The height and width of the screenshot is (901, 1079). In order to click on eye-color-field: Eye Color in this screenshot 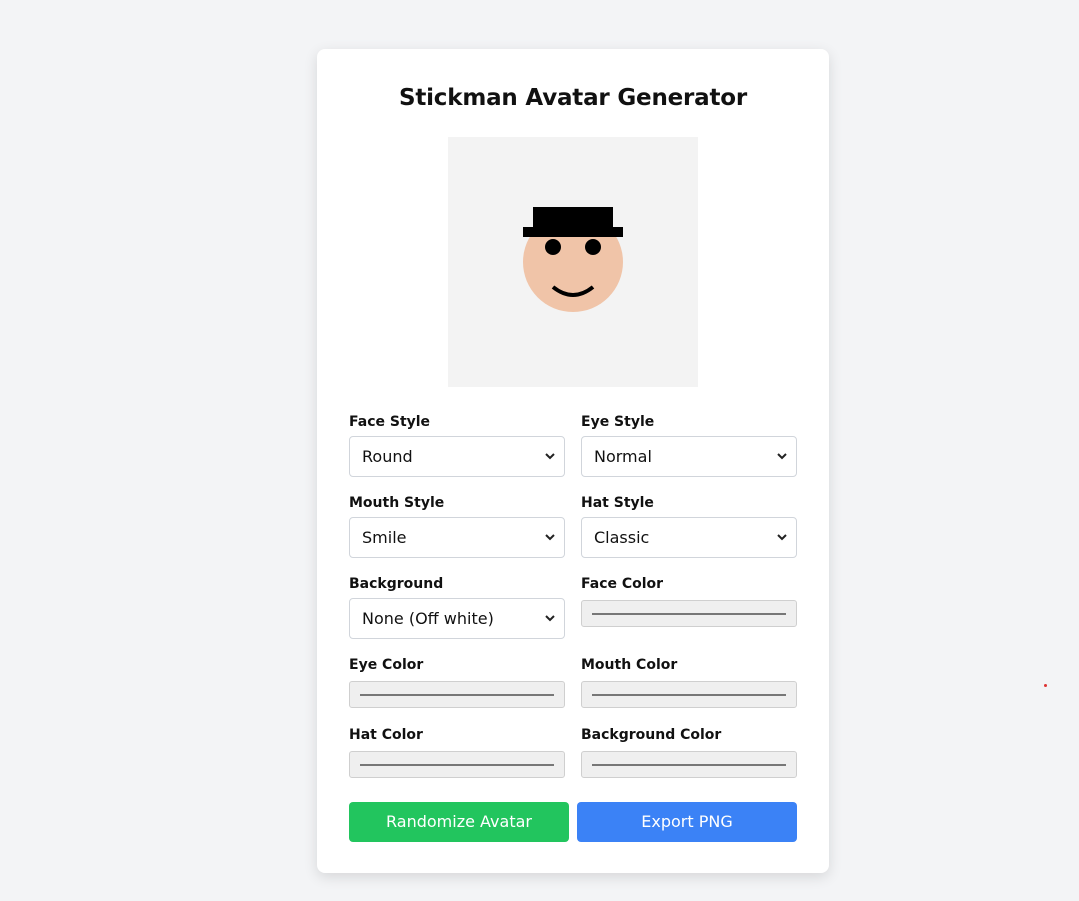, I will do `click(457, 682)`.